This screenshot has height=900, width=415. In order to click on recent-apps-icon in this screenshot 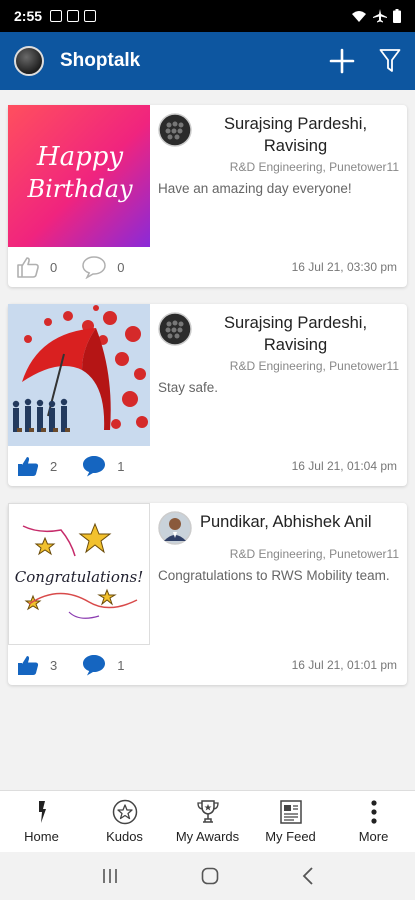, I will do `click(110, 876)`.